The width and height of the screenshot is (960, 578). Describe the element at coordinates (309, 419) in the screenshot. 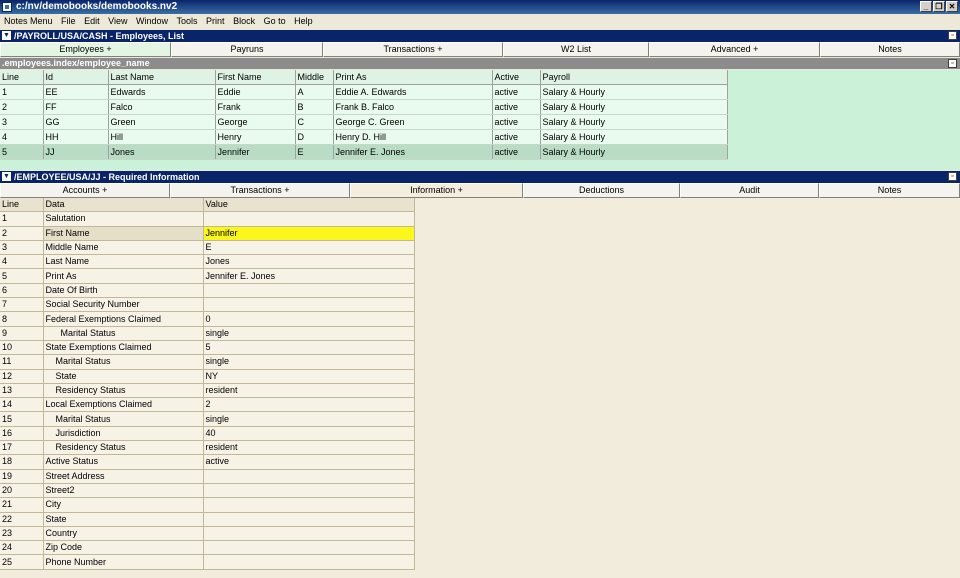

I see `cell-value: single` at that location.